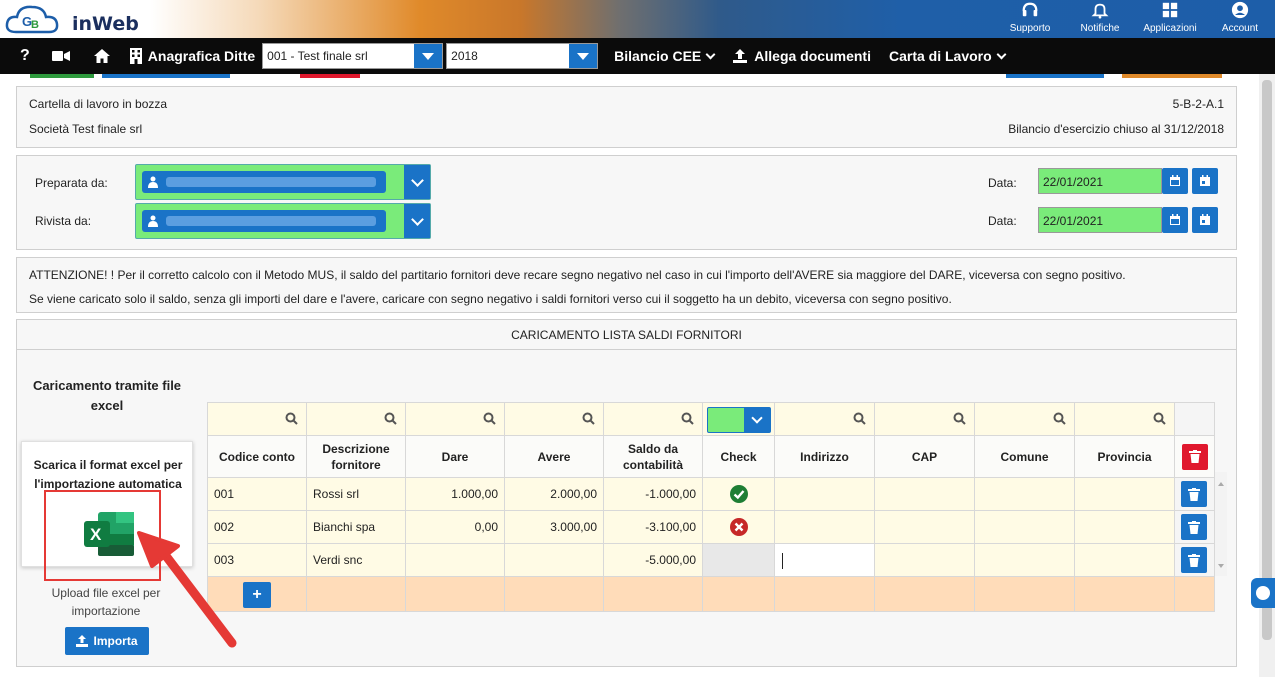  I want to click on home-button, so click(101, 56).